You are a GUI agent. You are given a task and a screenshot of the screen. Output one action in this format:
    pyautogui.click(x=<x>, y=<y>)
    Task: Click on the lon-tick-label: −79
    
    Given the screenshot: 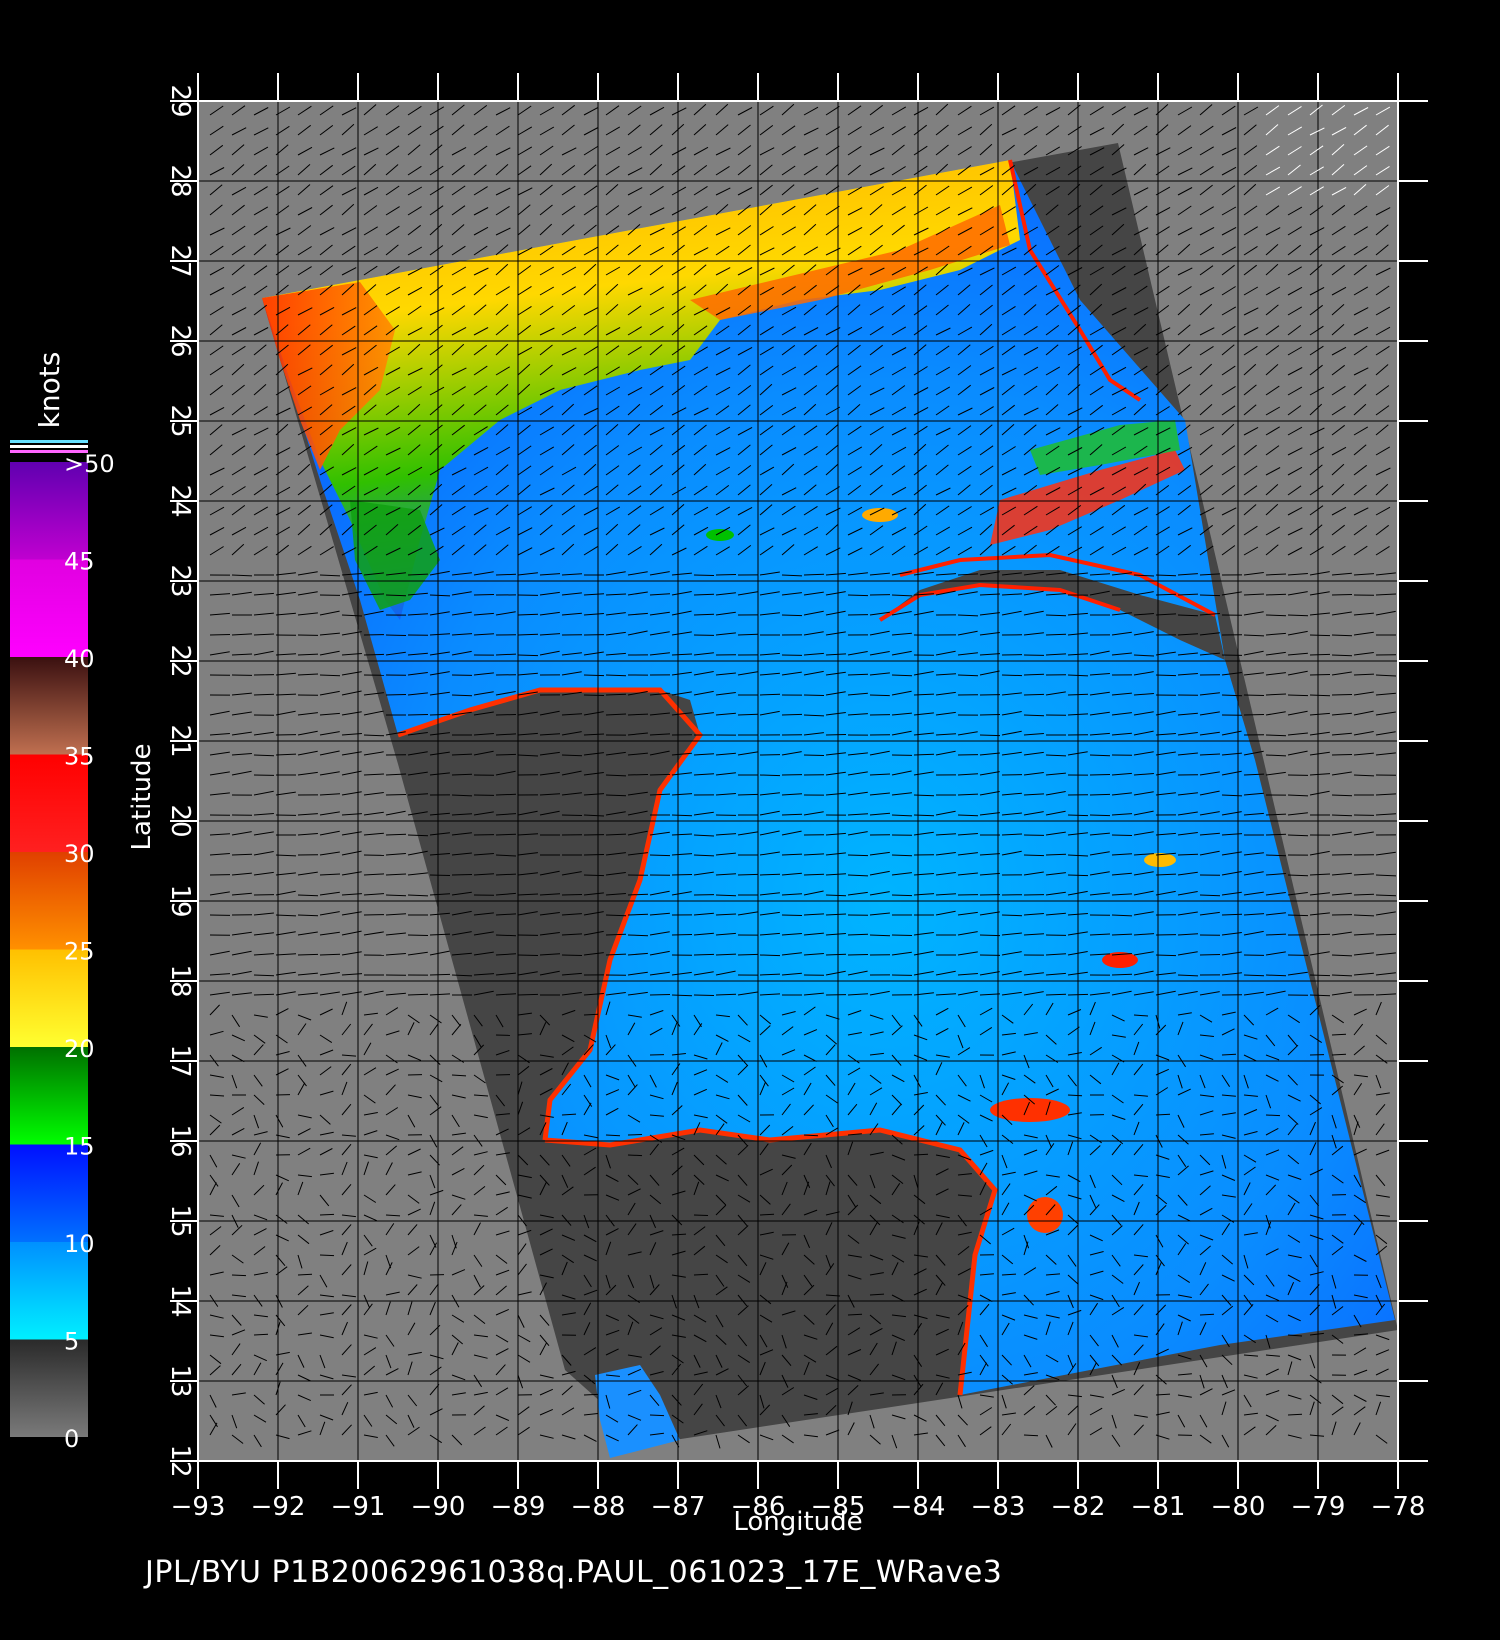 What is the action you would take?
    pyautogui.click(x=1318, y=1507)
    